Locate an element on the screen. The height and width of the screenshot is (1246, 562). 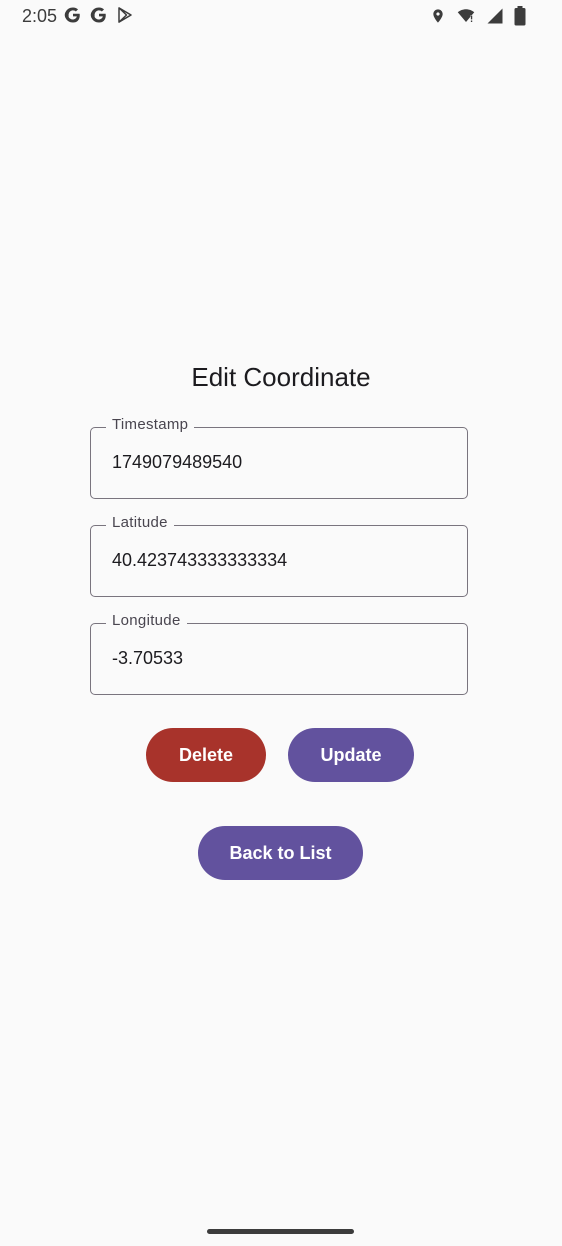
latitude-field: Latitude is located at coordinates (279, 555).